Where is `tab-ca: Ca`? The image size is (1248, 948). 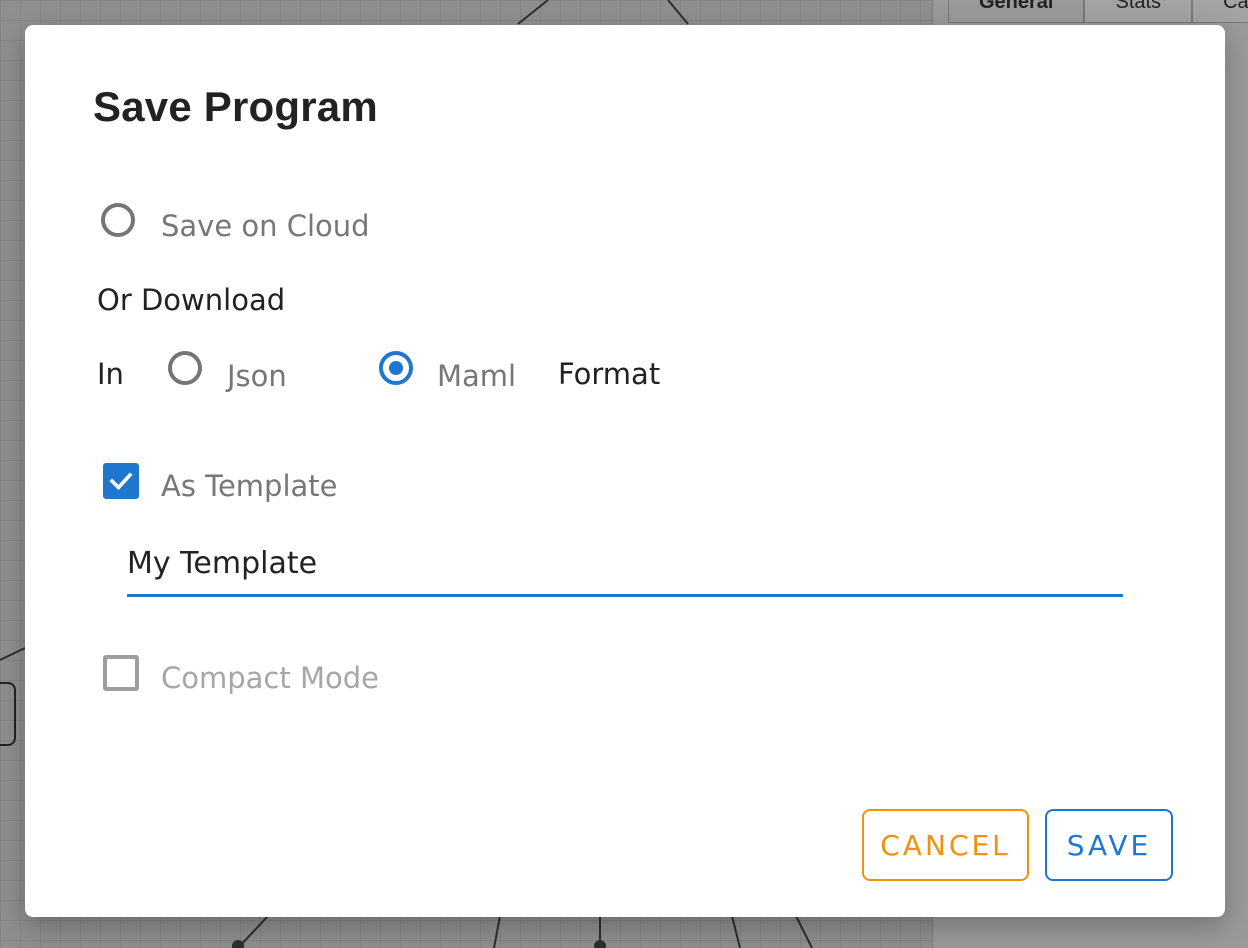 tab-ca: Ca is located at coordinates (1220, 11).